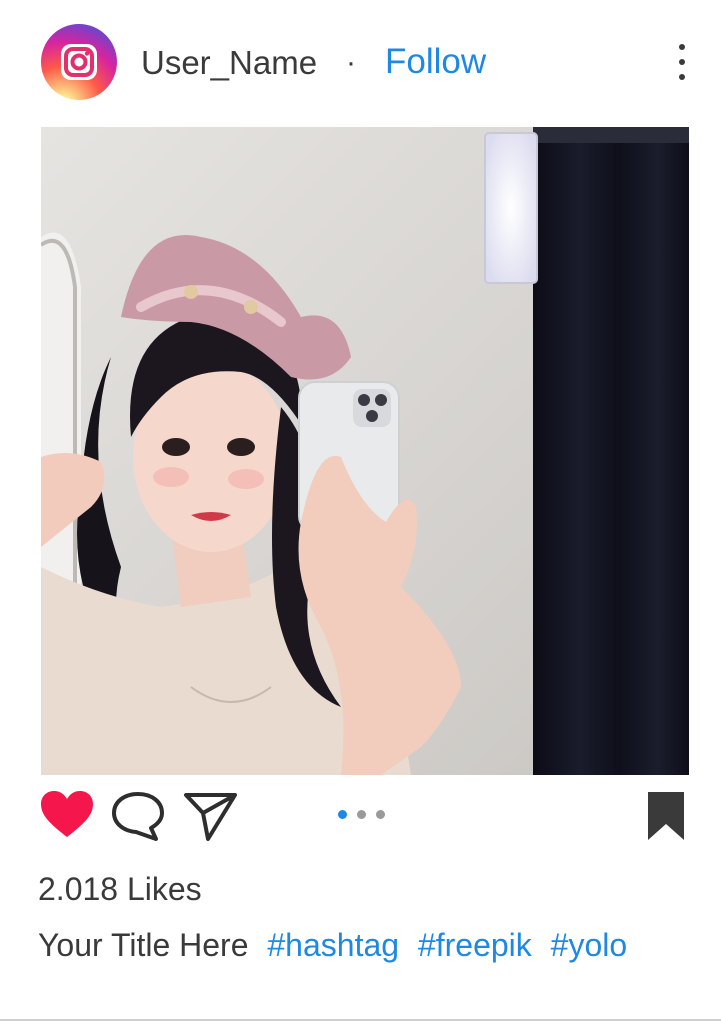 This screenshot has height=1024, width=721. I want to click on carousel-dot-active, so click(342, 814).